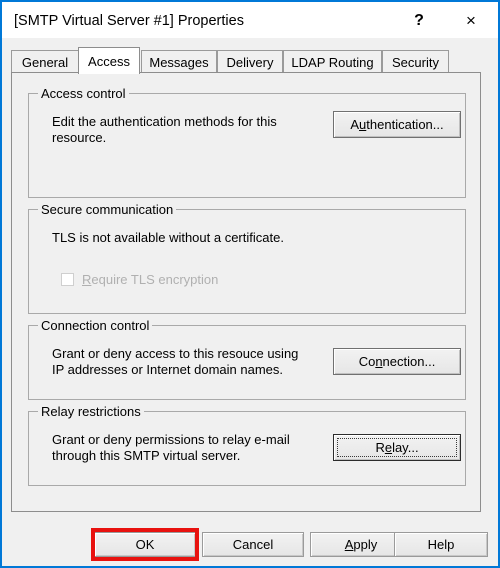 Image resolution: width=500 pixels, height=568 pixels. I want to click on tab-delivery: Delivery, so click(250, 61).